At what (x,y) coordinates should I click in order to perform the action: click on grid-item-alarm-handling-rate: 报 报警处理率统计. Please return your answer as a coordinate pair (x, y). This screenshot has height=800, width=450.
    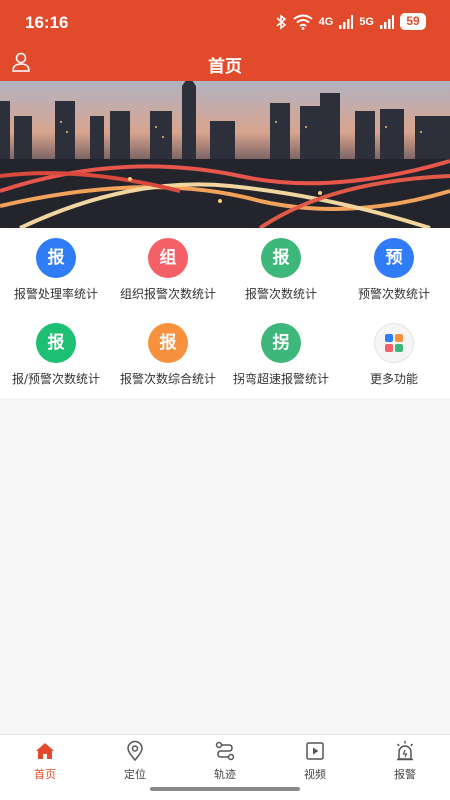
    Looking at the image, I should click on (56, 268).